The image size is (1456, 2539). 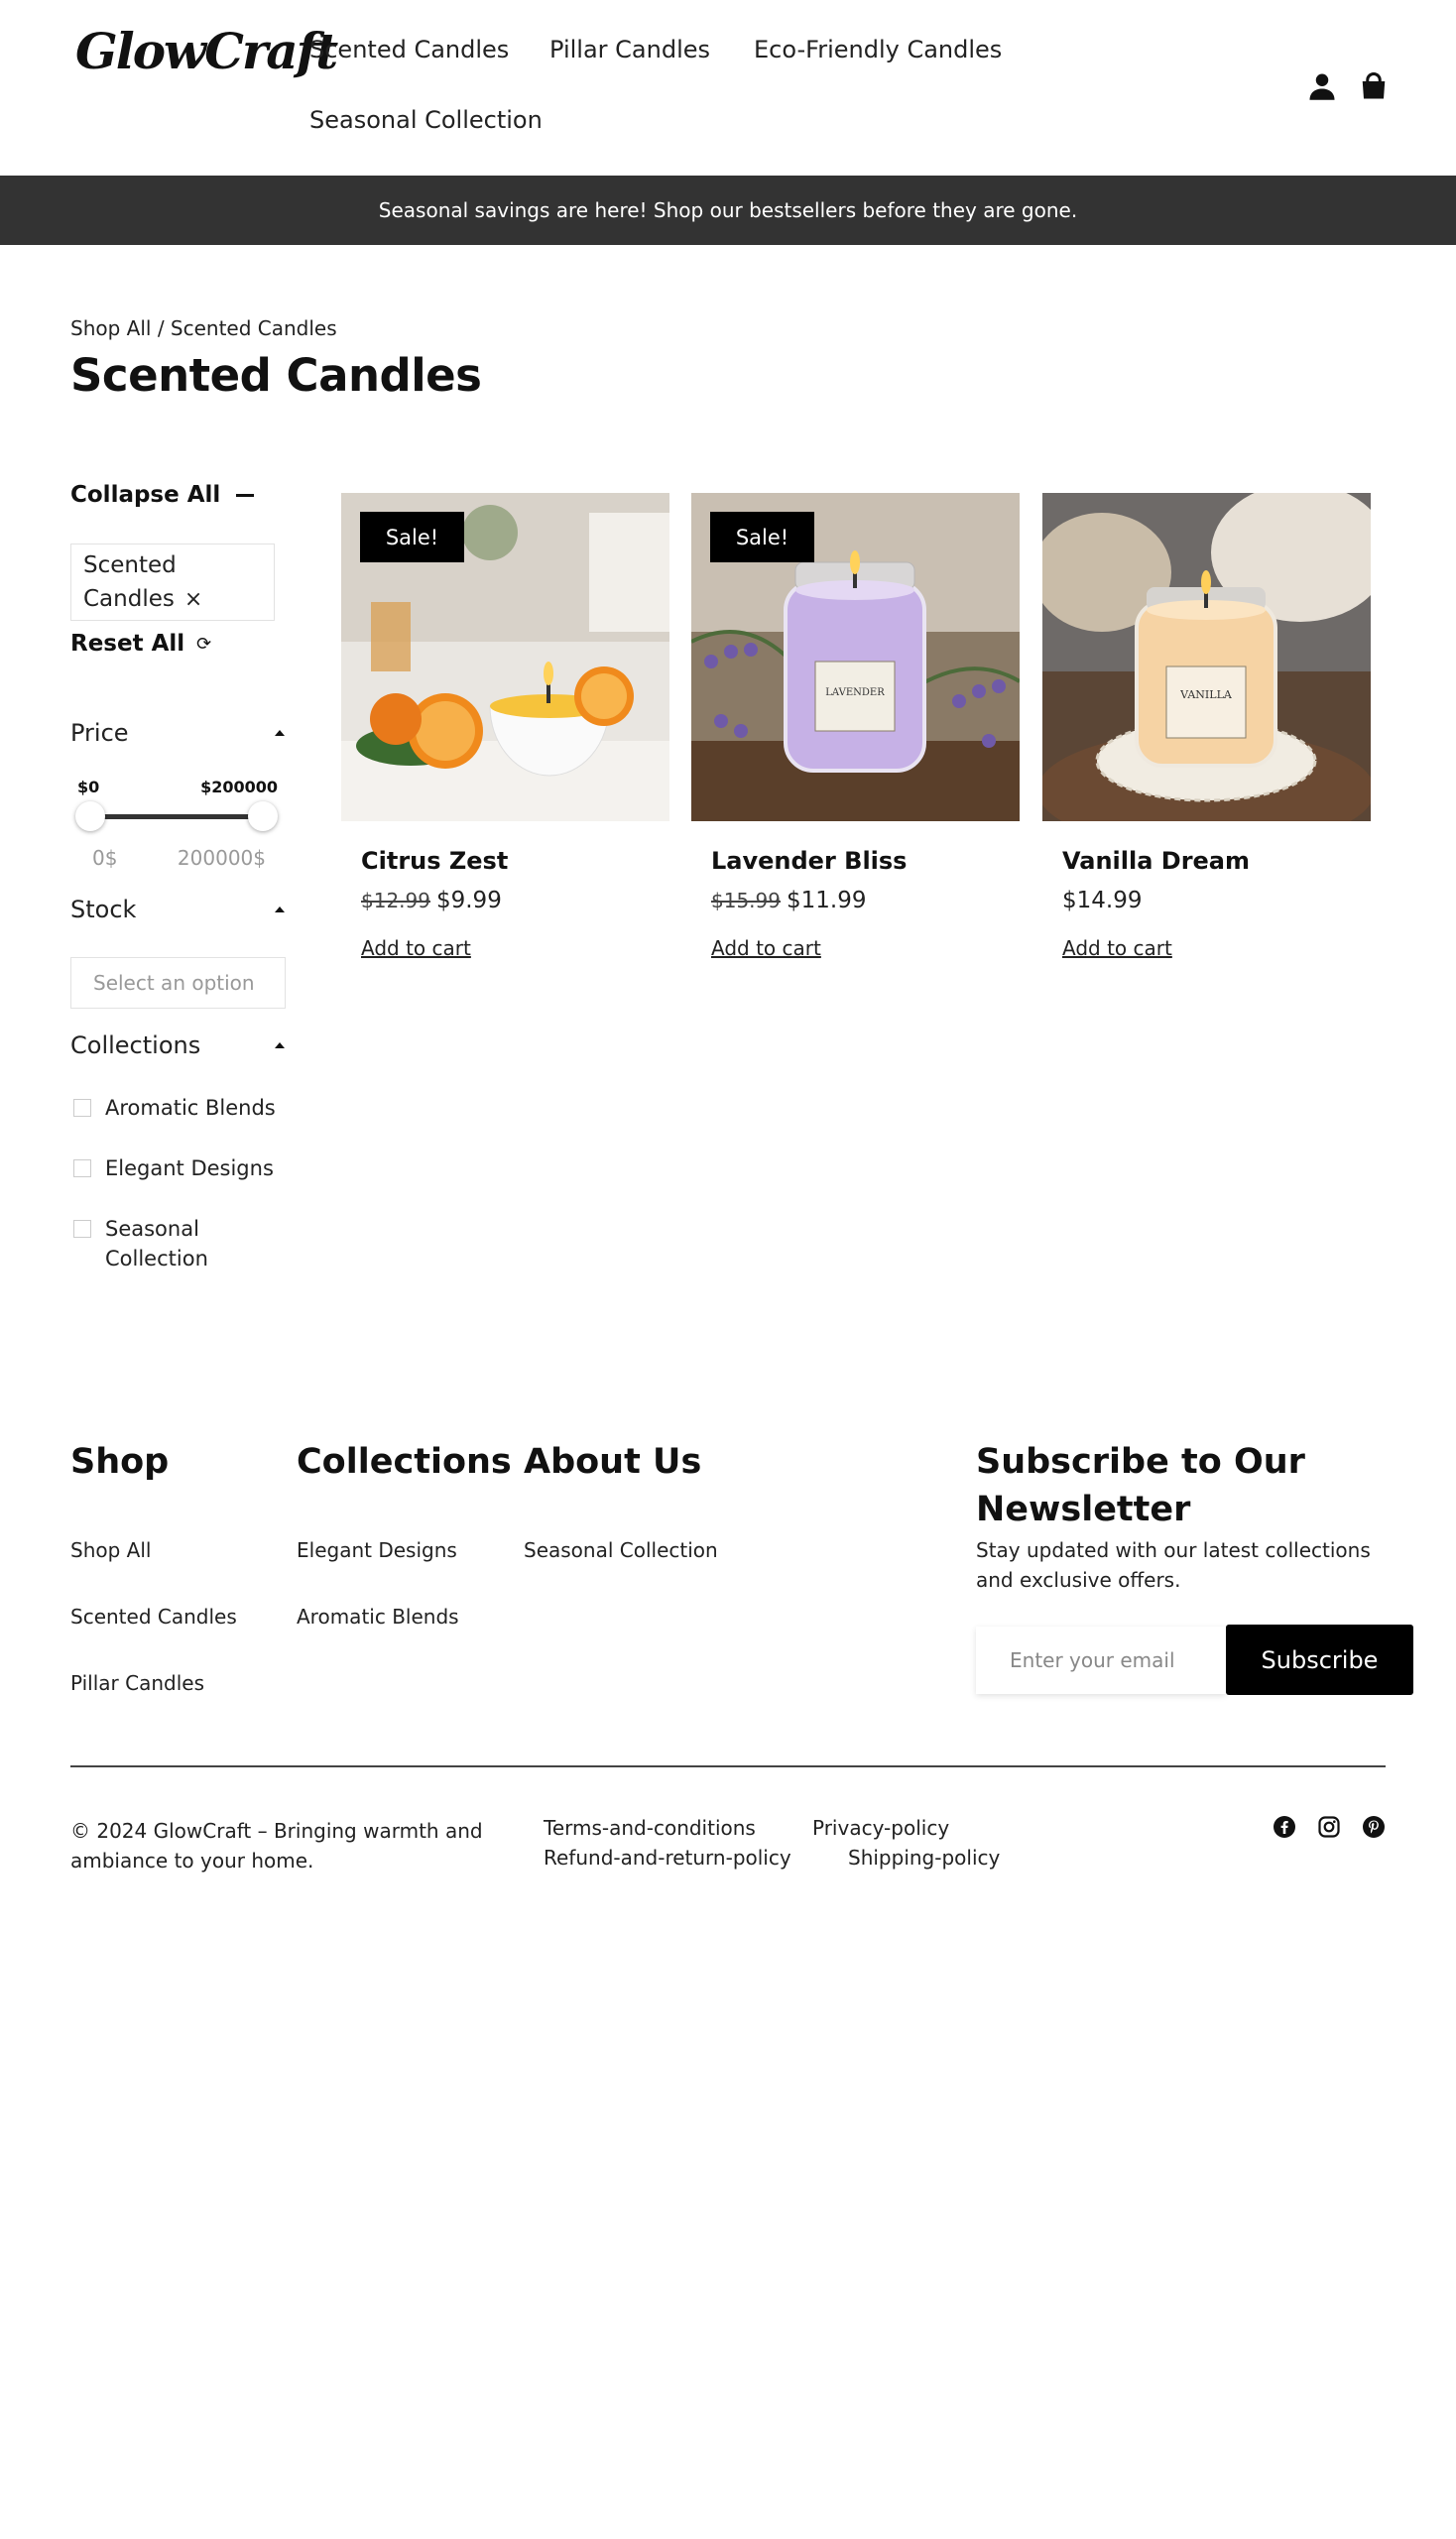 I want to click on product-image: LAVENDER Sale!, so click(x=855, y=657).